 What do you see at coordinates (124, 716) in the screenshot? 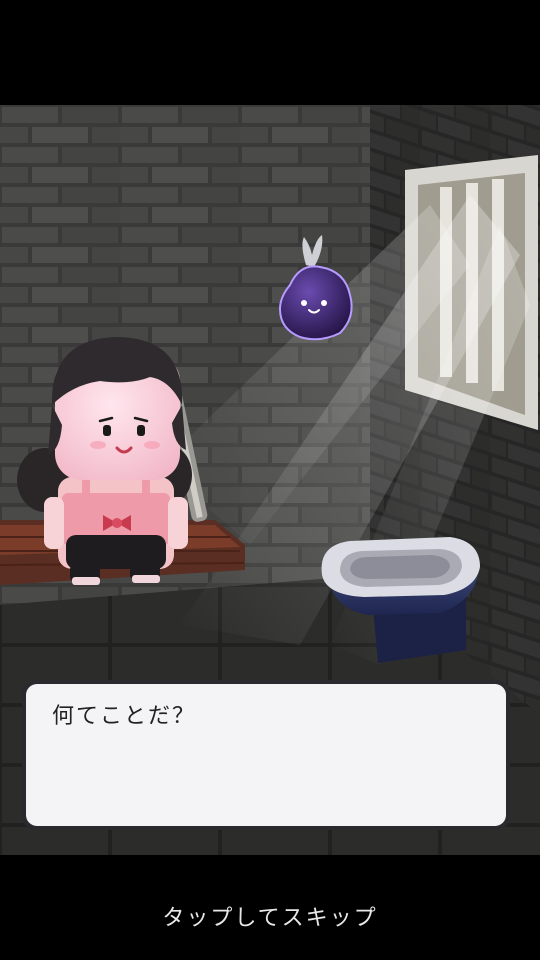
I see `dialog-text: 何てことだ？` at bounding box center [124, 716].